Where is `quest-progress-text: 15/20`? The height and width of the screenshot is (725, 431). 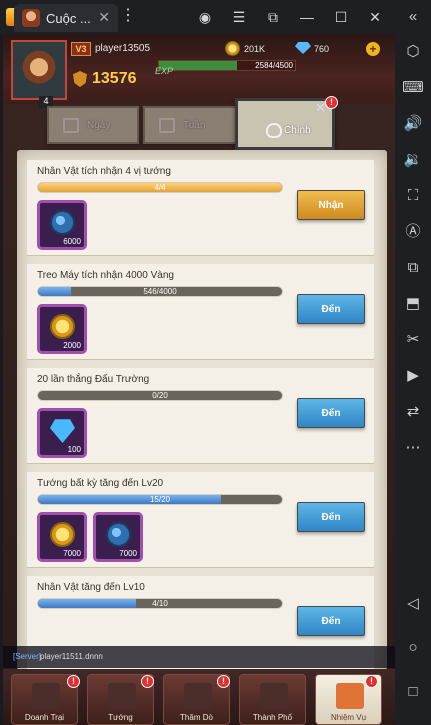
quest-progress-text: 15/20 is located at coordinates (160, 499).